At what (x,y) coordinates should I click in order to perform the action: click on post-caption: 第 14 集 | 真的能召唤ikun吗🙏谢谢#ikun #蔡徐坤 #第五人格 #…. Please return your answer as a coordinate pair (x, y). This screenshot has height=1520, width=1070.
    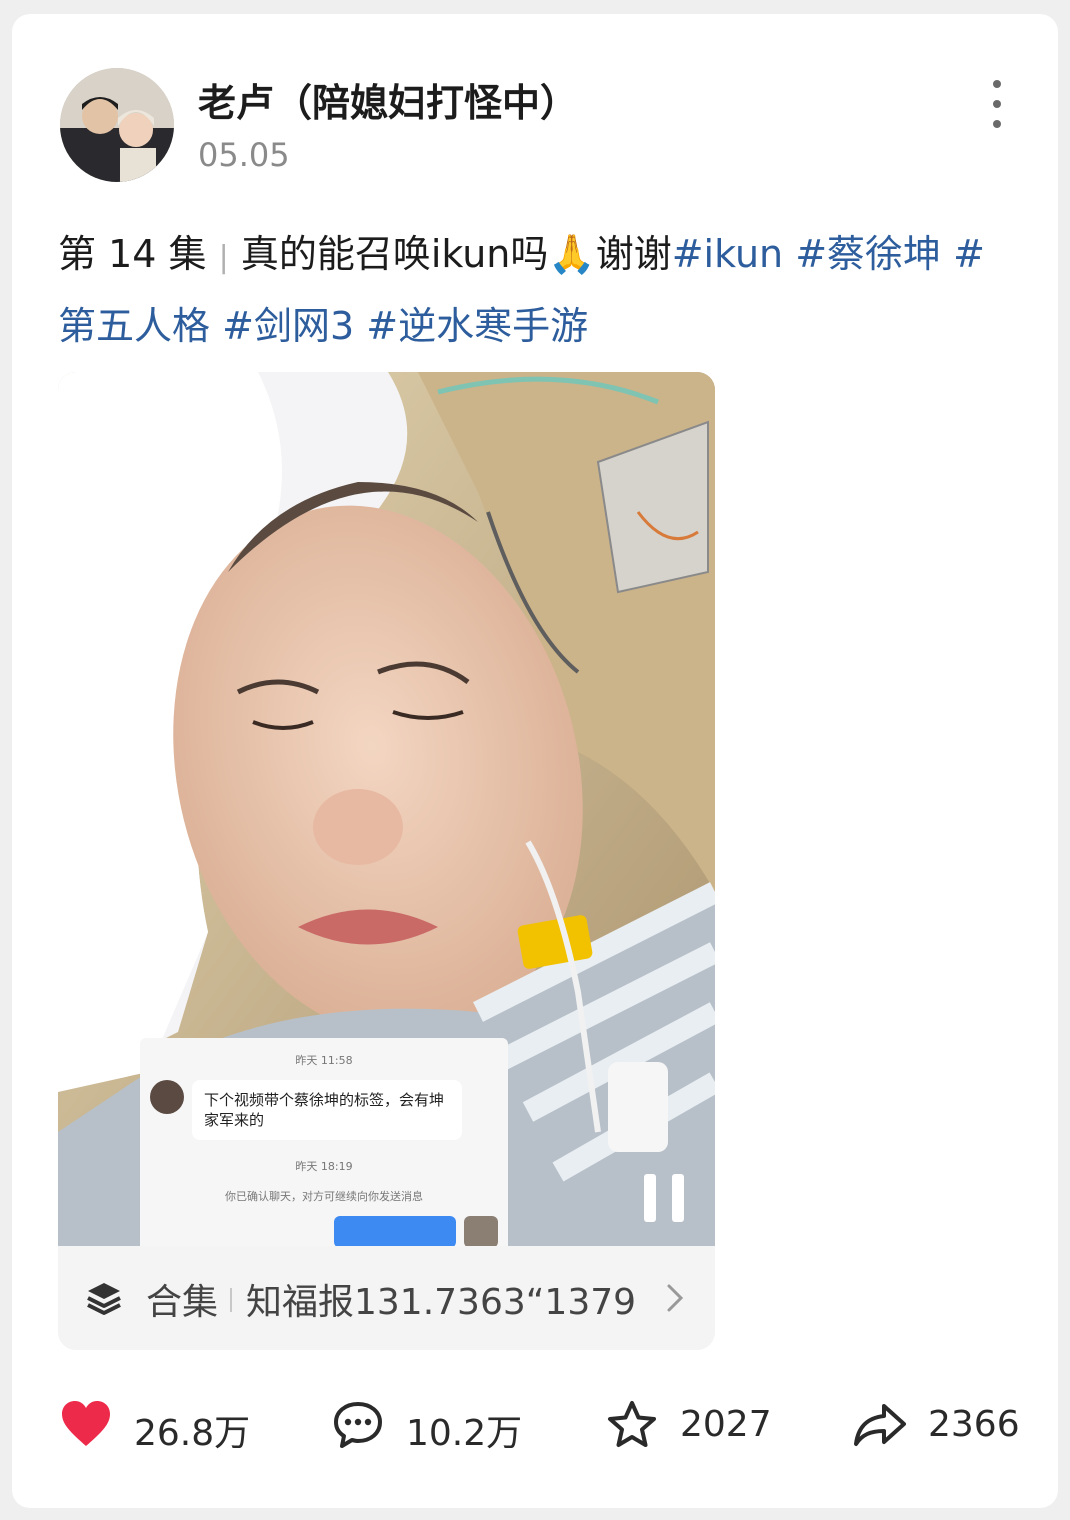
    Looking at the image, I should click on (528, 290).